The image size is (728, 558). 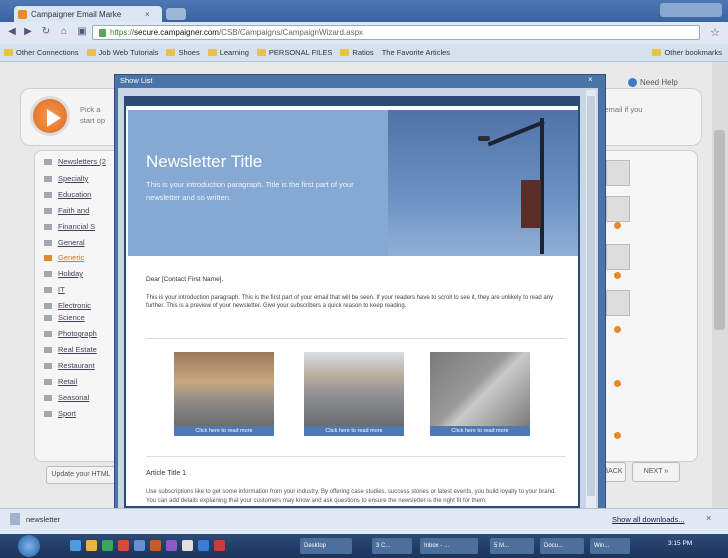 I want to click on category-link: Specialty, so click(x=73, y=178).